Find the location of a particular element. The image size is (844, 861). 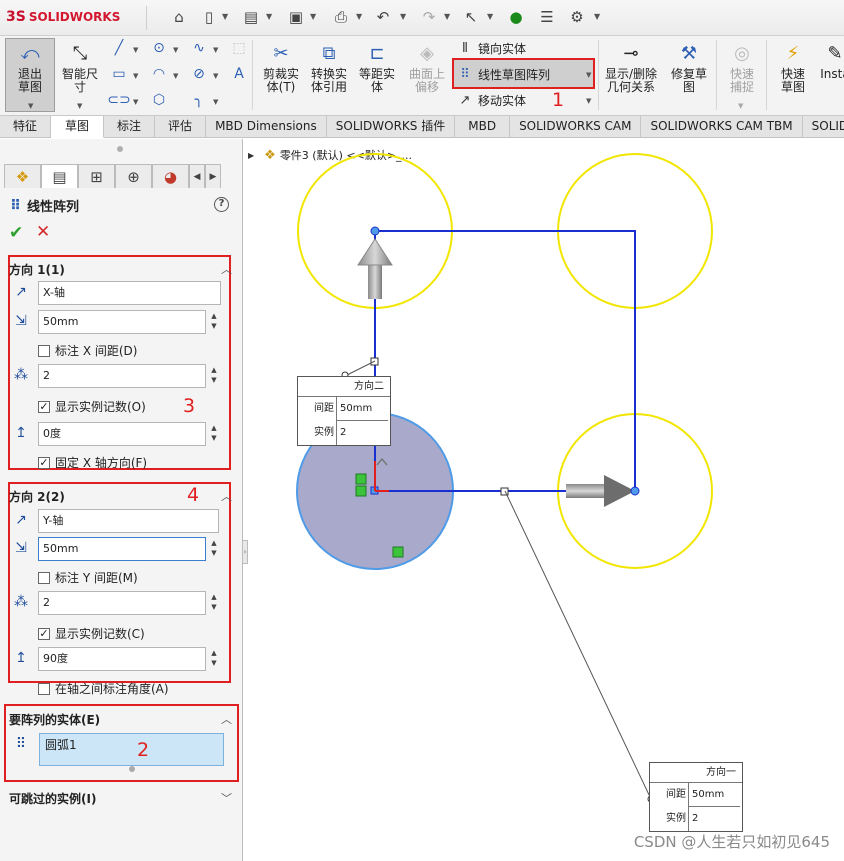

direction1-axis-icon: ↗ is located at coordinates (21, 292).